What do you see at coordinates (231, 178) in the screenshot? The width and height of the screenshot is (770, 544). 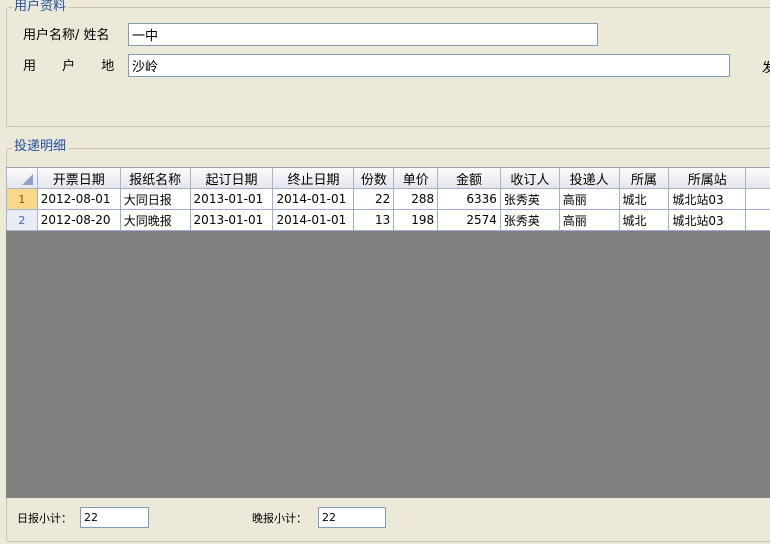 I see `column-header: 起订日期` at bounding box center [231, 178].